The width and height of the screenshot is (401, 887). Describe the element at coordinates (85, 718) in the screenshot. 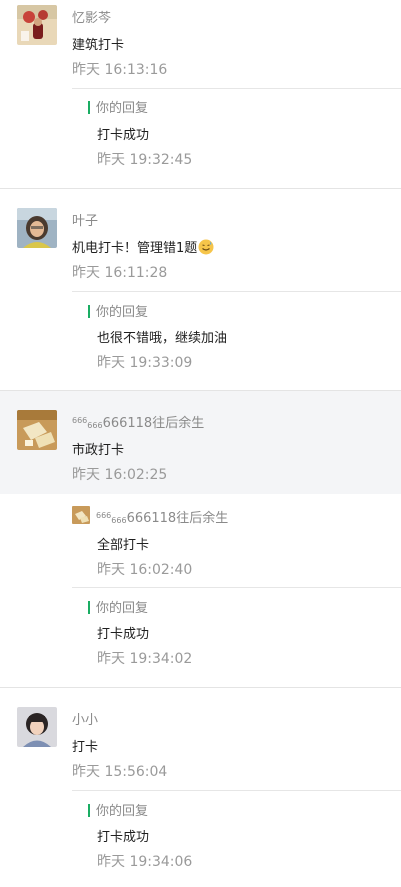

I see `commenter-name: 小小` at that location.